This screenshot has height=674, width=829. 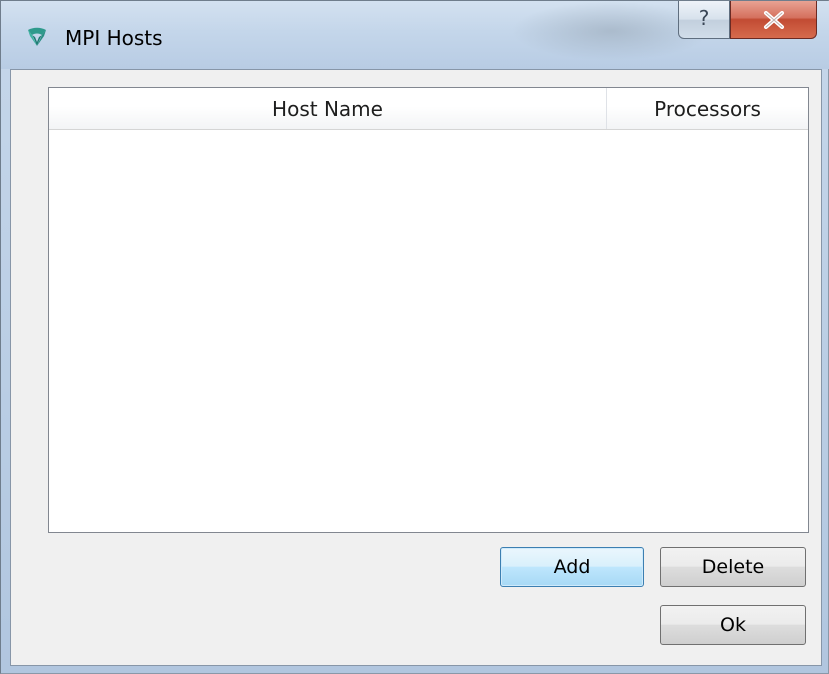 What do you see at coordinates (328, 108) in the screenshot?
I see `column-header-host-name: Host Name` at bounding box center [328, 108].